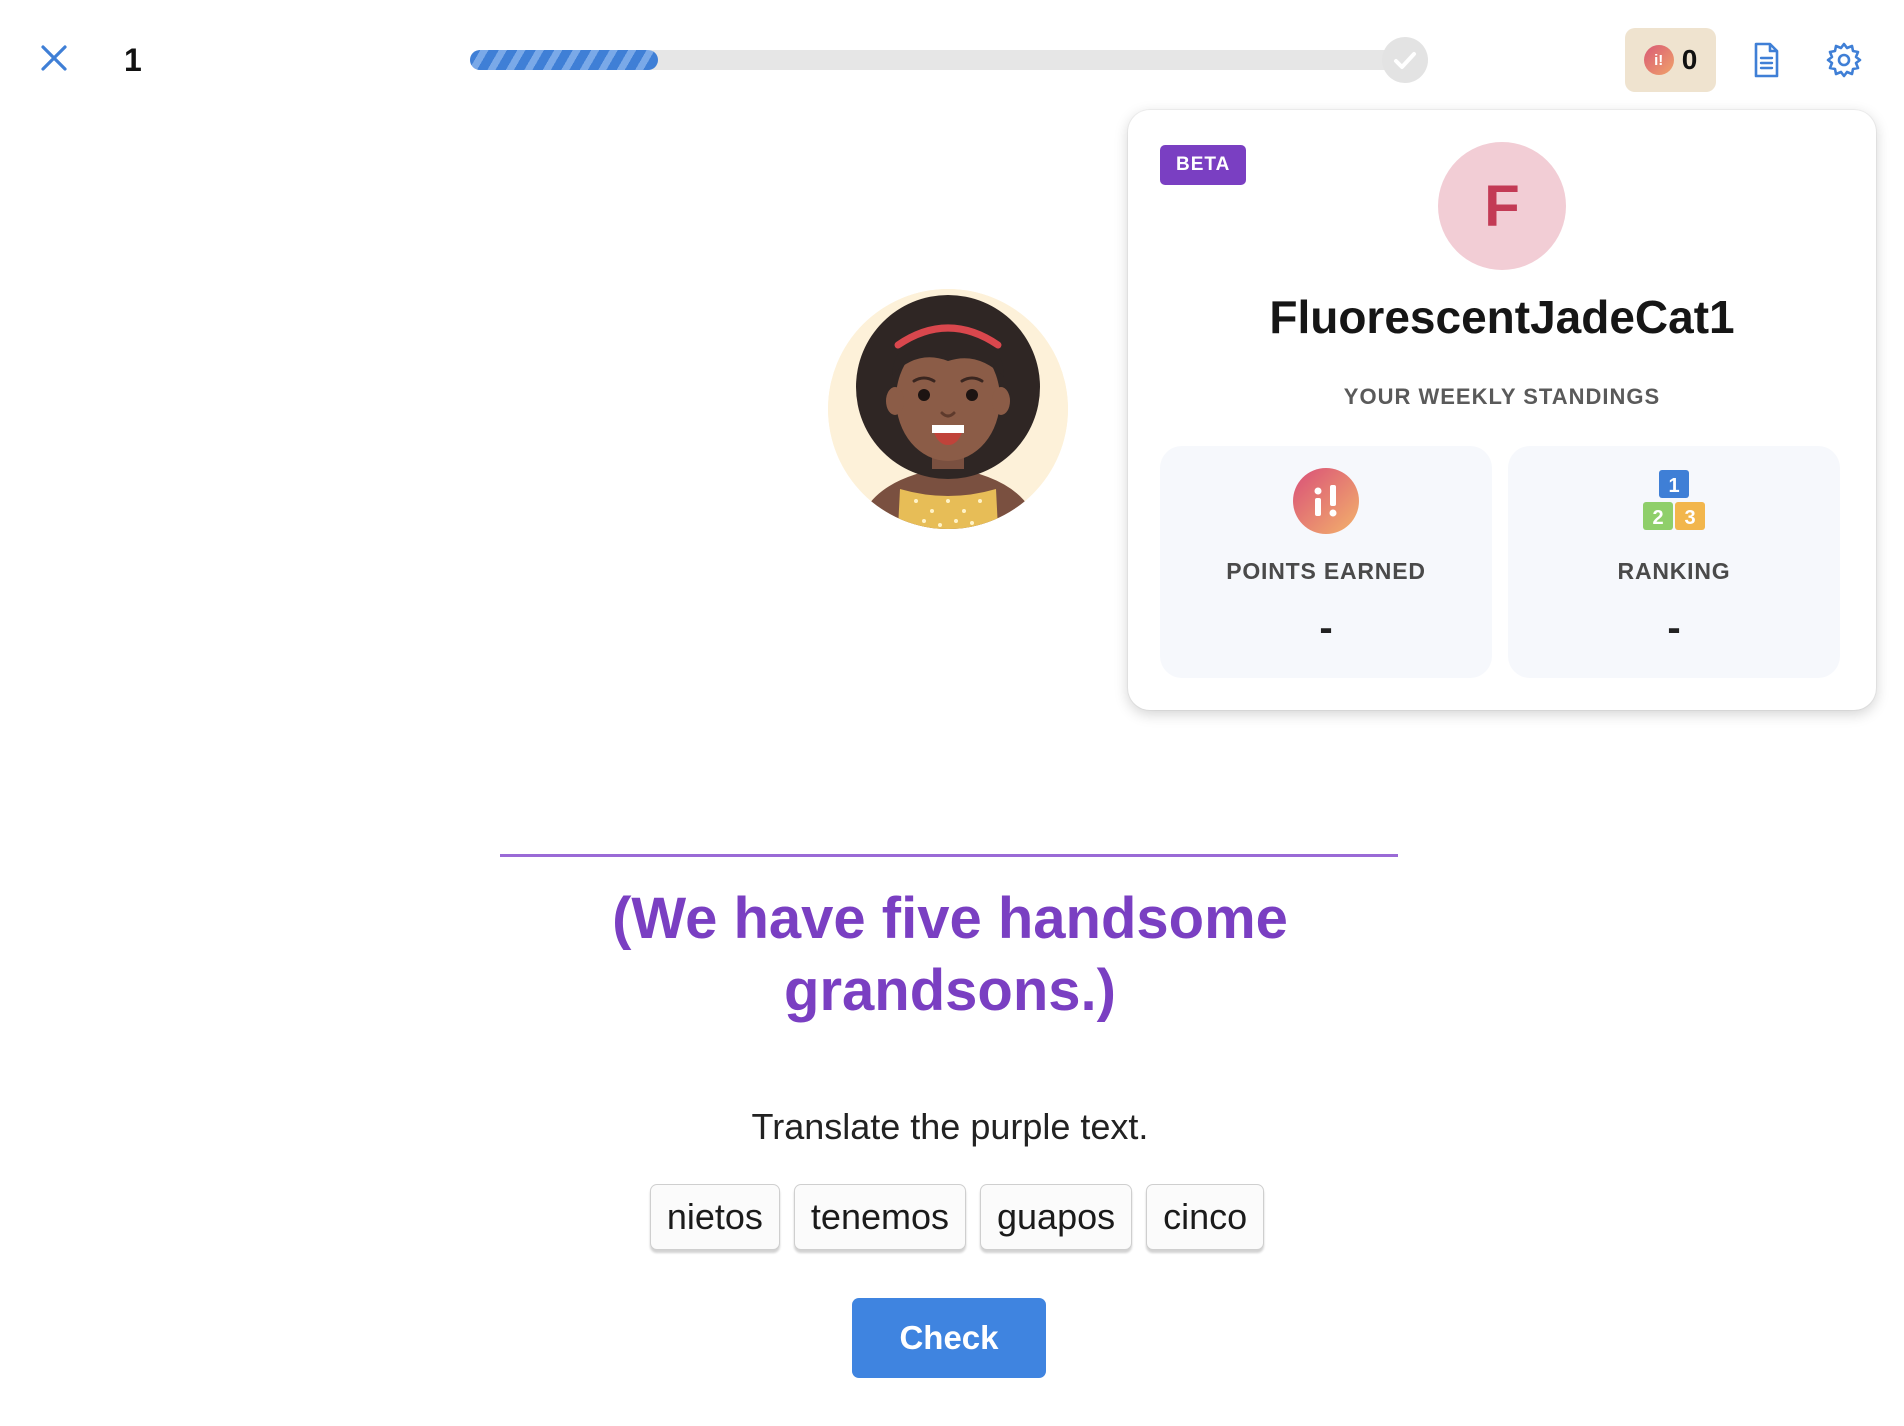  What do you see at coordinates (879, 1217) in the screenshot?
I see `word-tile: tenemos` at bounding box center [879, 1217].